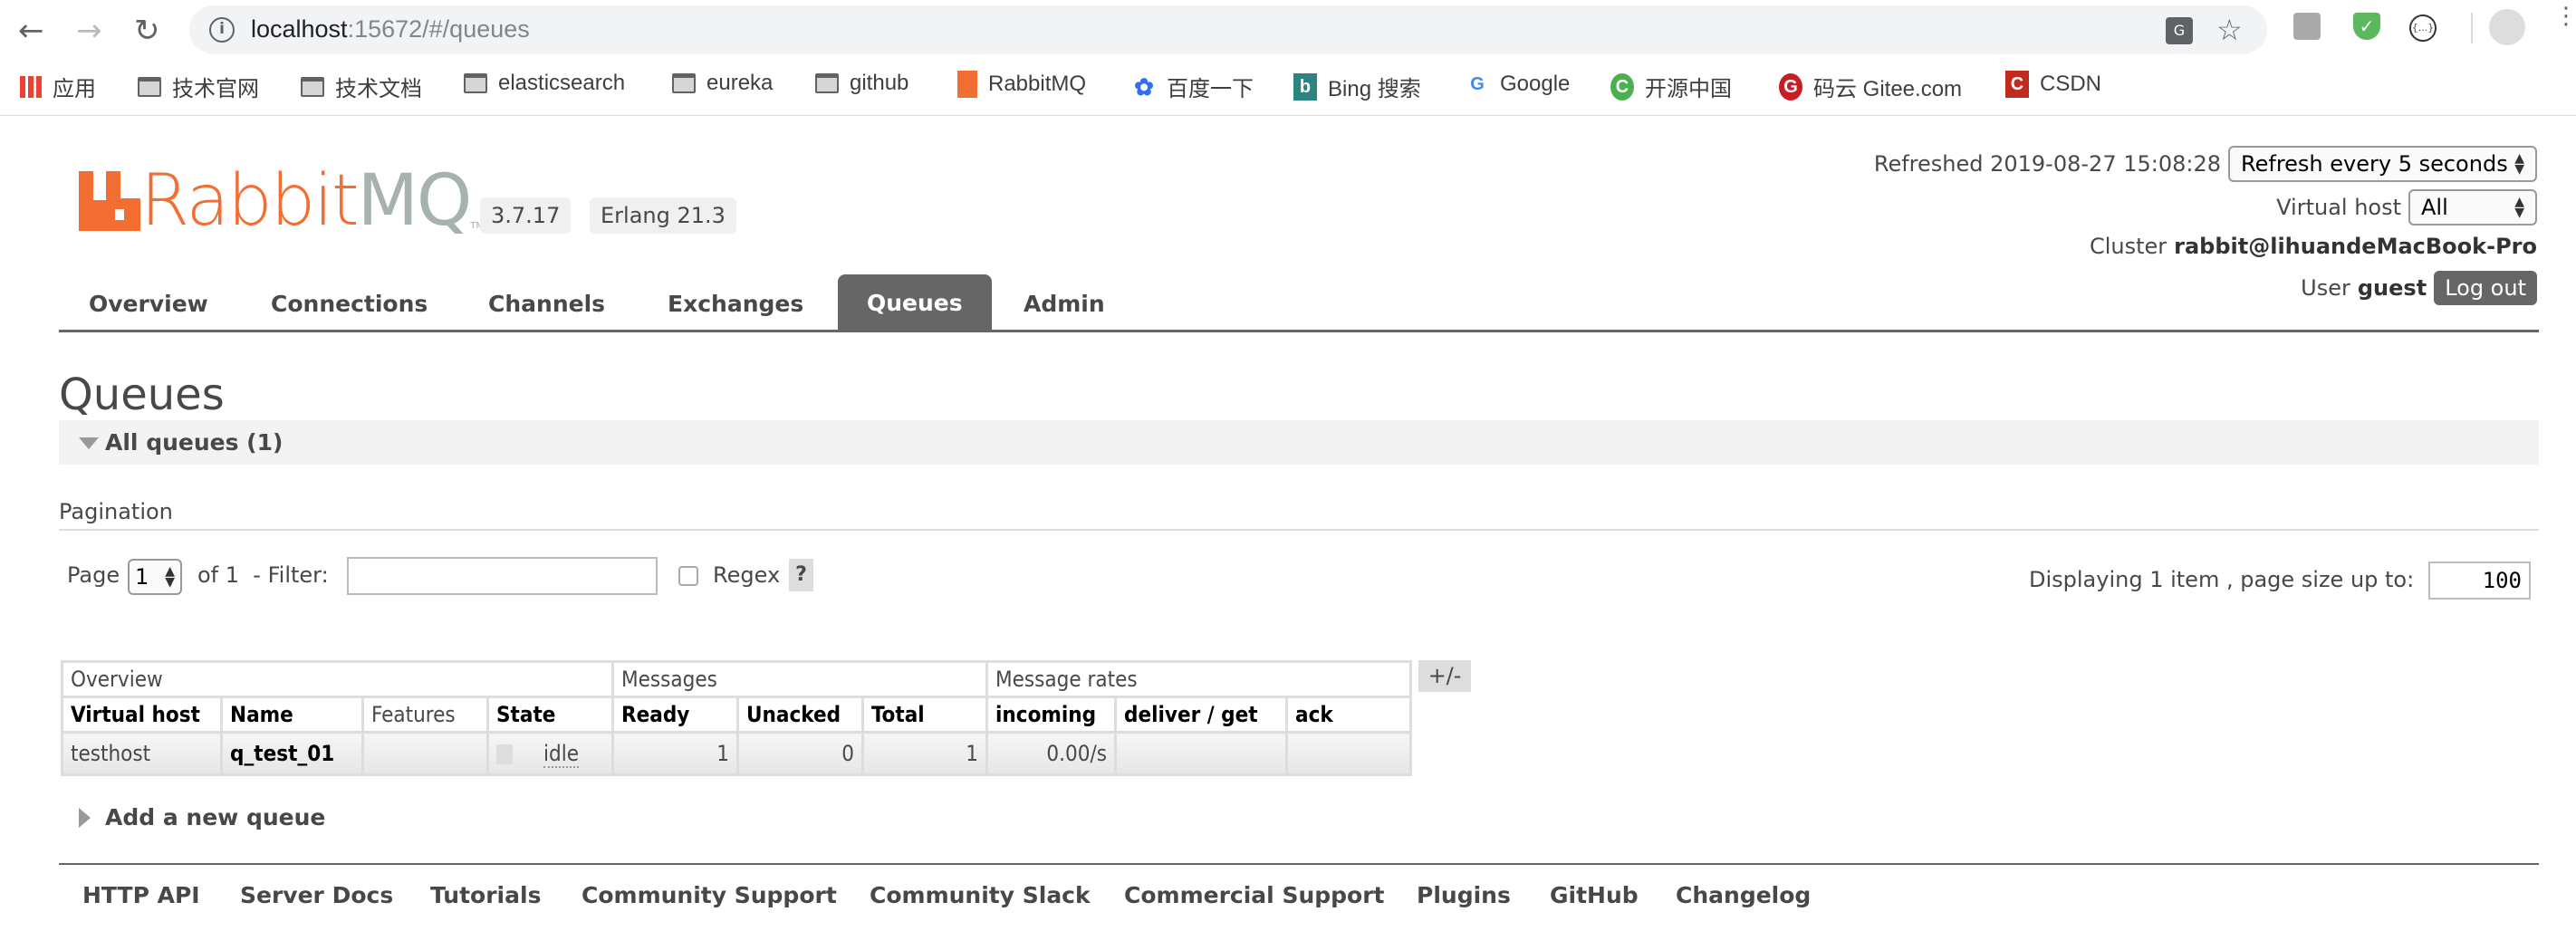  Describe the element at coordinates (281, 200) in the screenshot. I see `rabbitmq-logo: Rabbit MQ TM` at that location.